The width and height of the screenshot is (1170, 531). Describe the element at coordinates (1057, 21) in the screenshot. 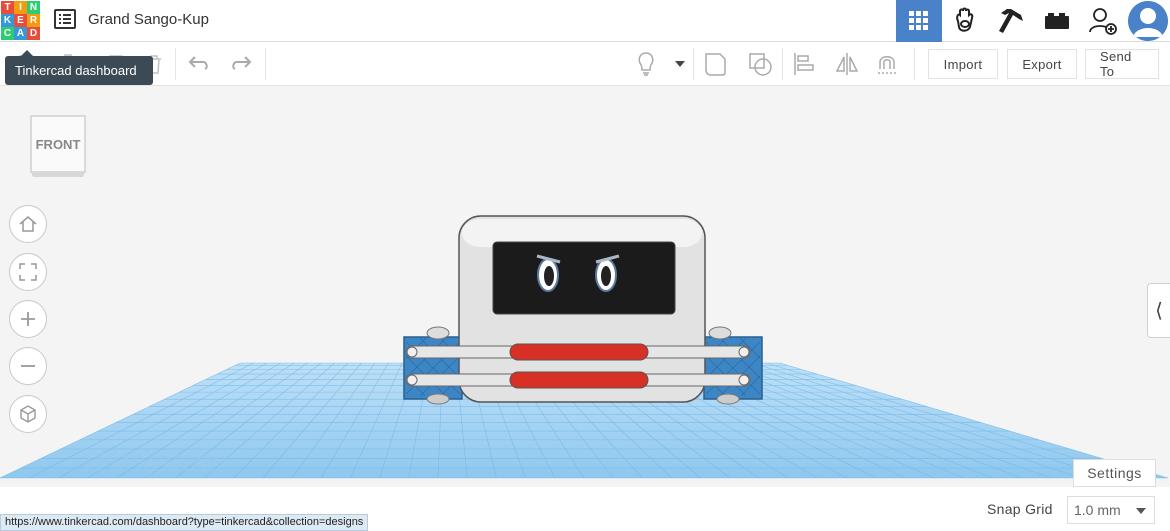

I see `lego-brick-icon` at that location.